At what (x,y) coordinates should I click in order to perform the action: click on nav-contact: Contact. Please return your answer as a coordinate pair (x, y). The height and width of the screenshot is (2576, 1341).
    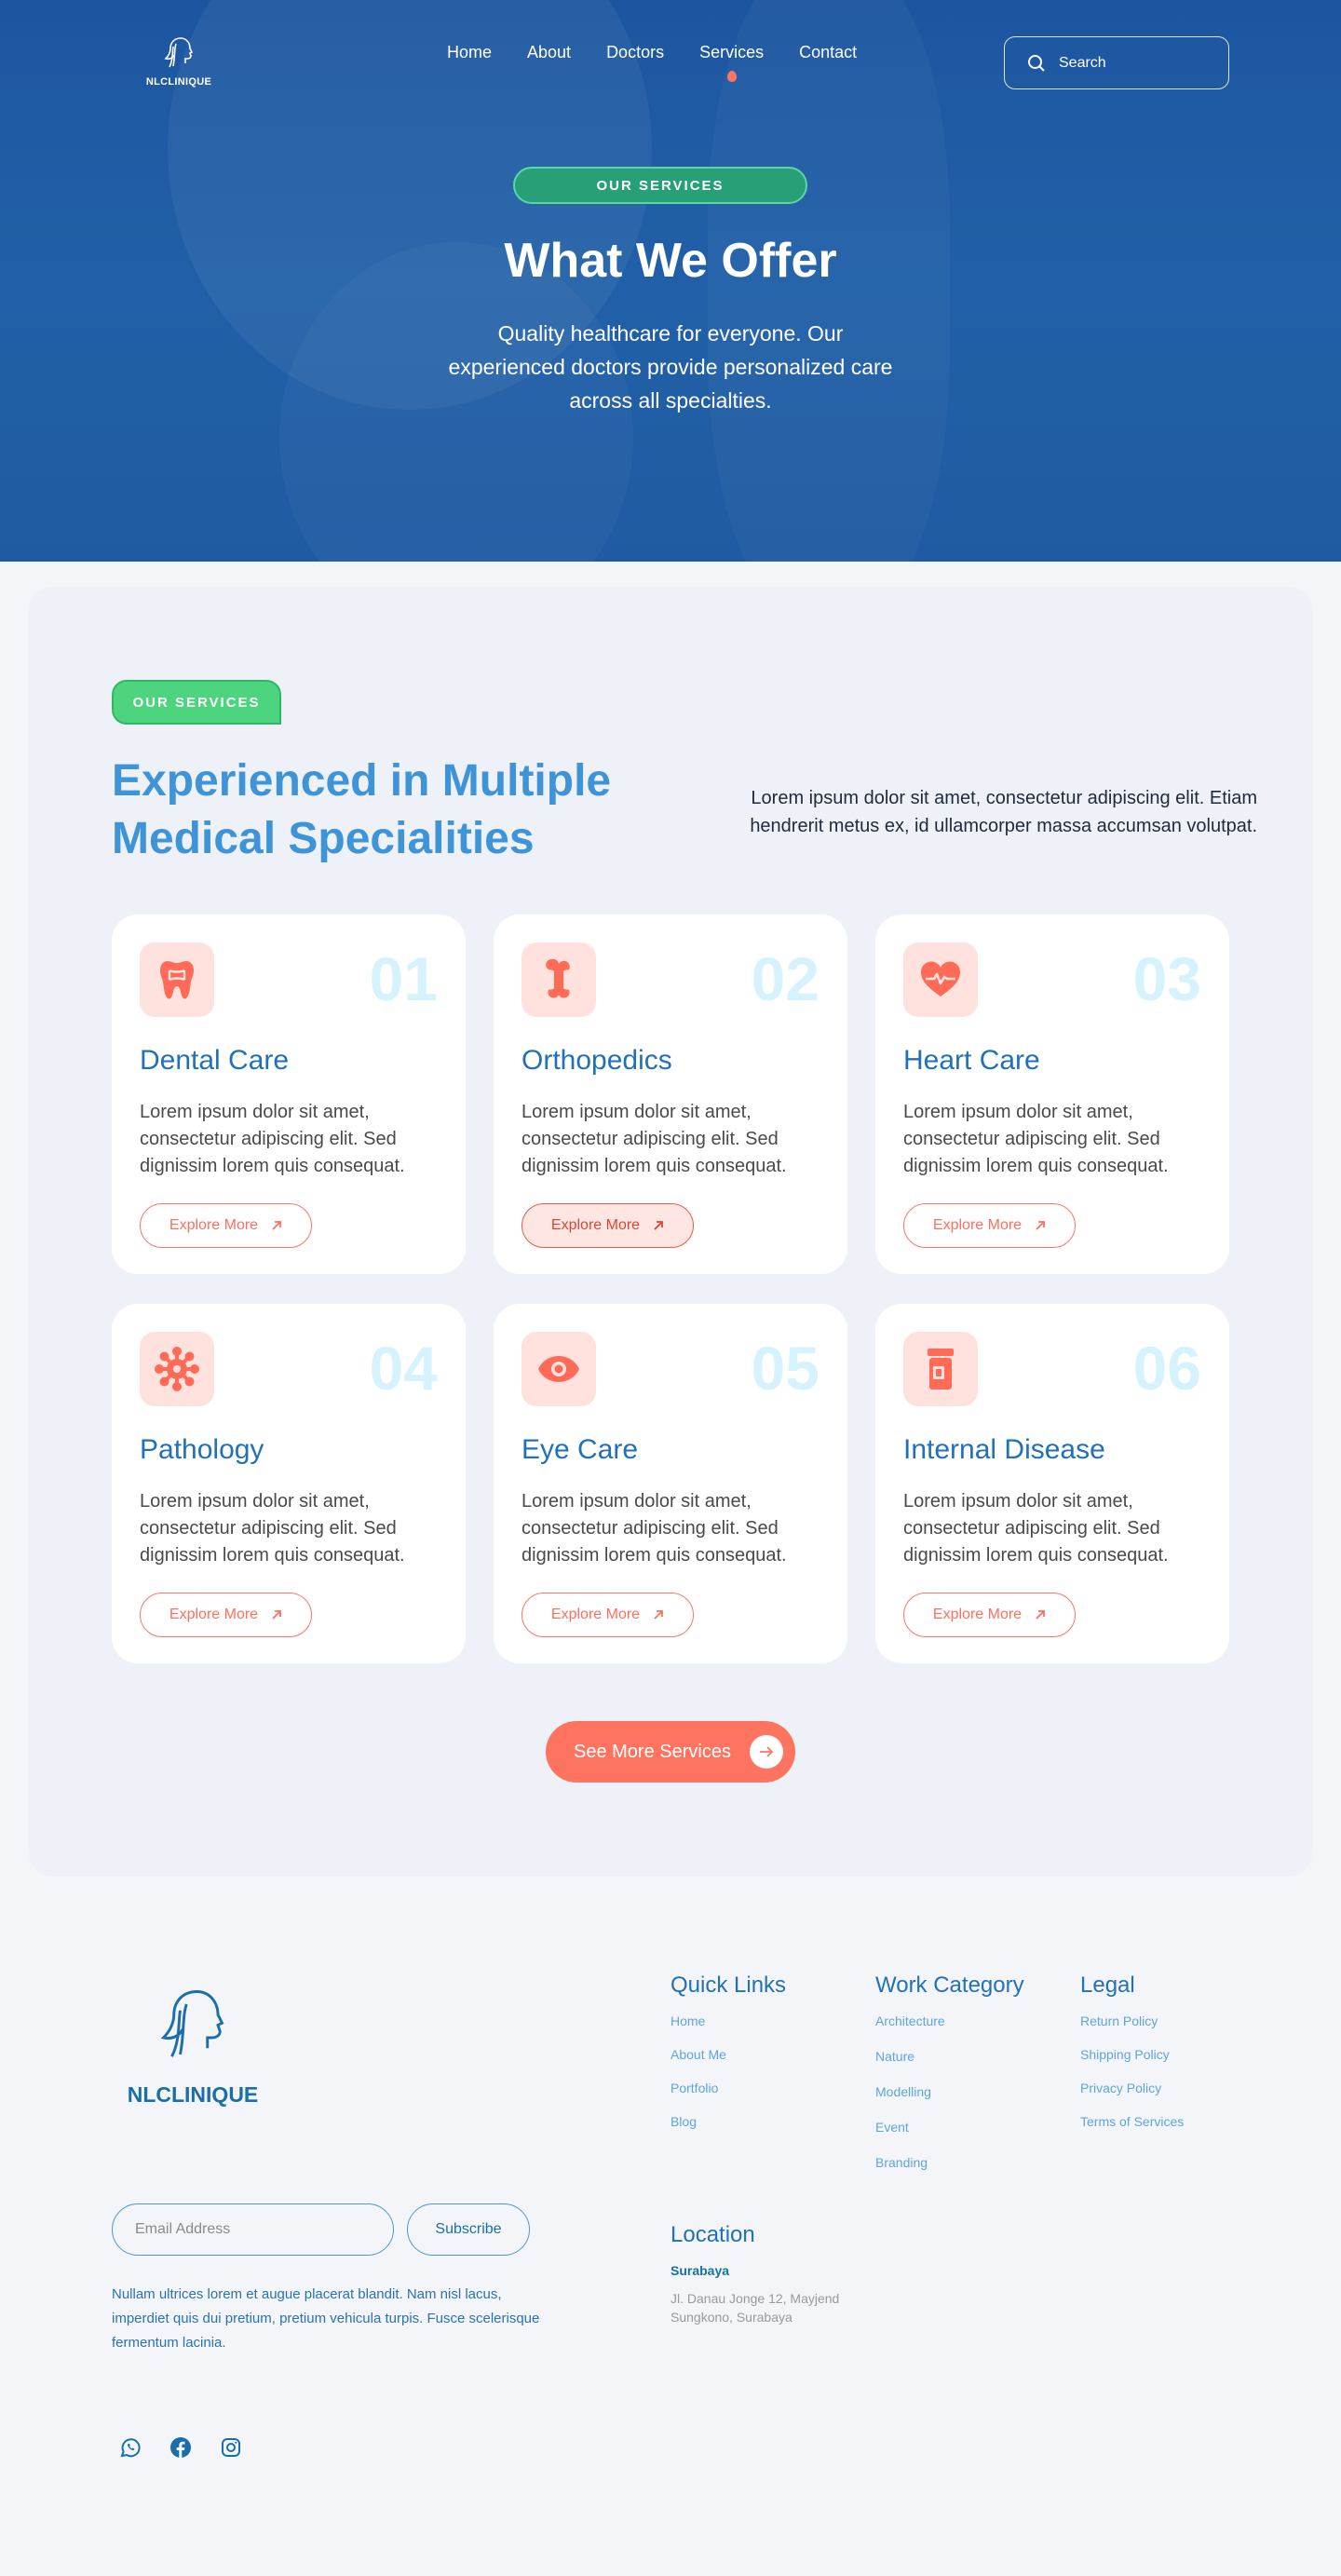
    Looking at the image, I should click on (828, 52).